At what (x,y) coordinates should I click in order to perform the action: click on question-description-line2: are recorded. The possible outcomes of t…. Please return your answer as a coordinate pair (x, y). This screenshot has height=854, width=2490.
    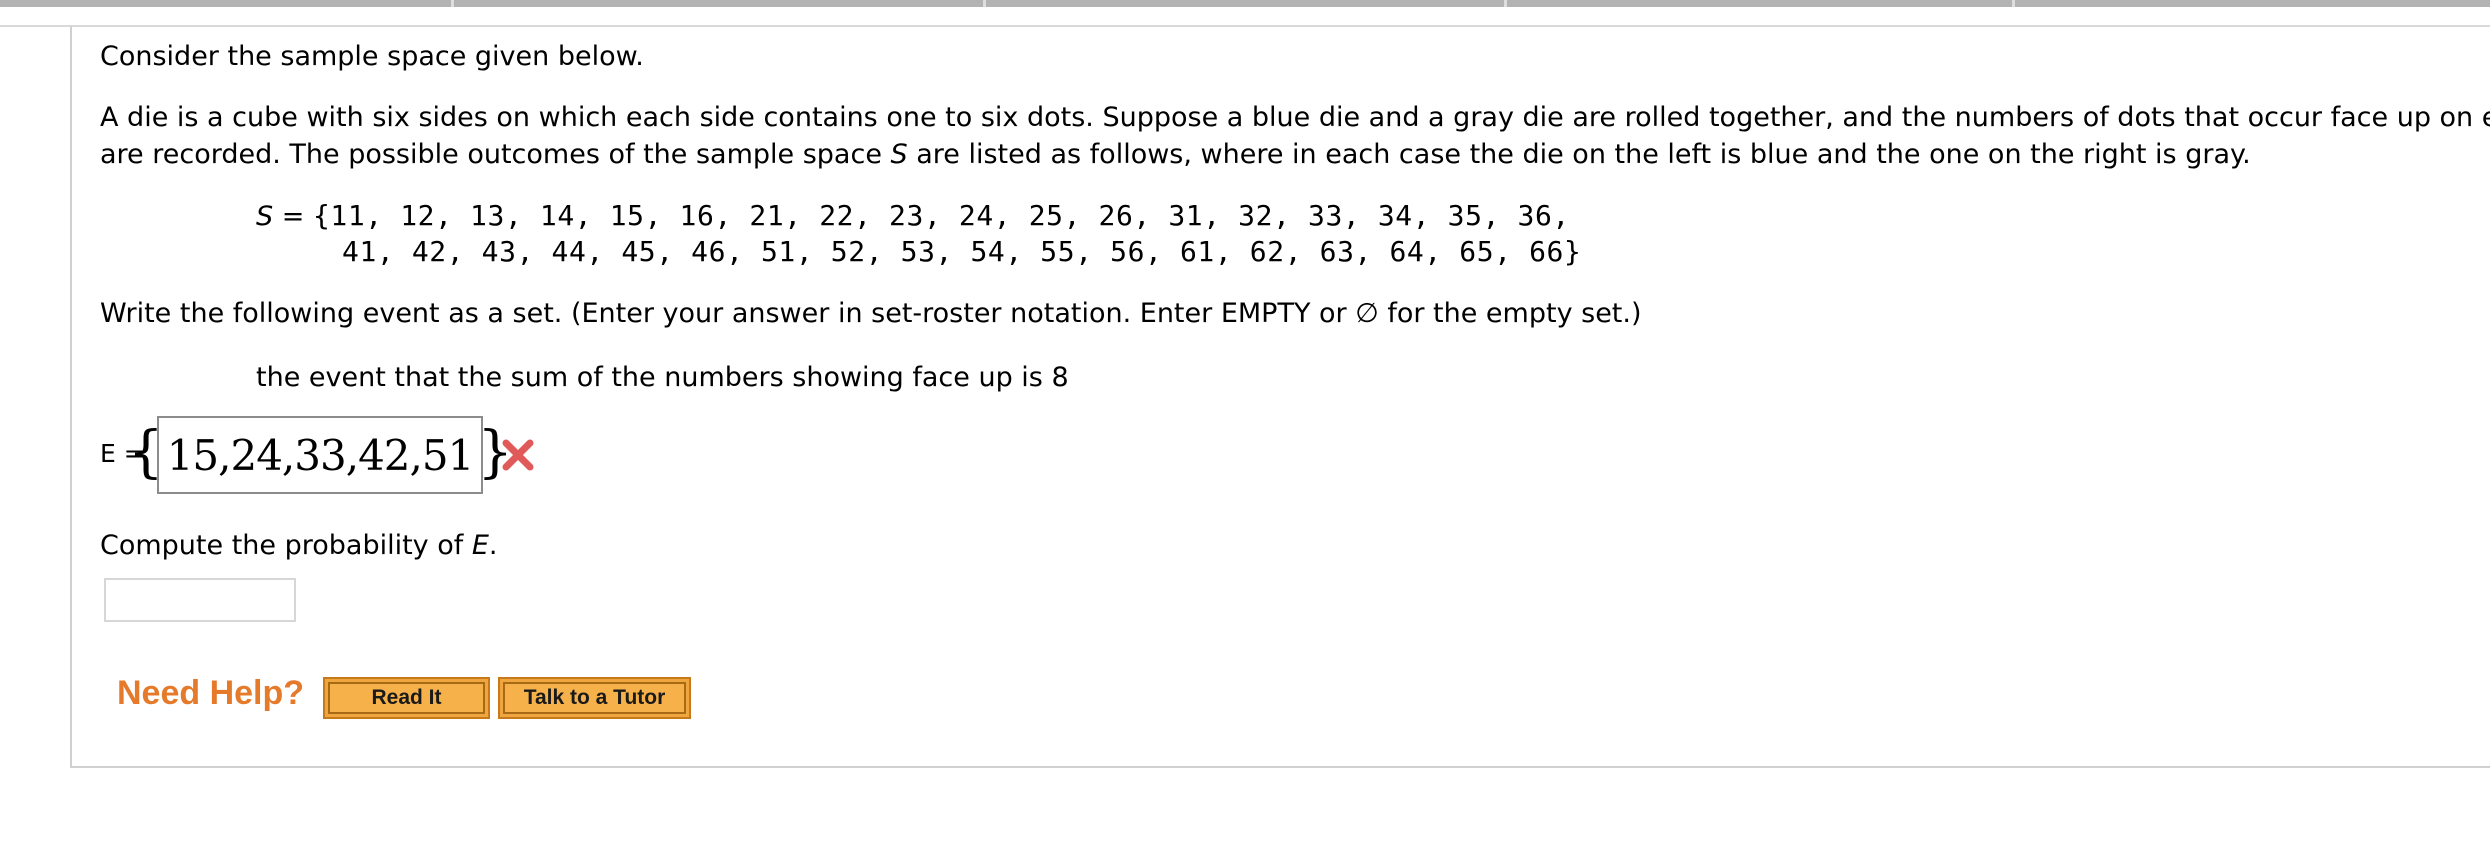
    Looking at the image, I should click on (1175, 155).